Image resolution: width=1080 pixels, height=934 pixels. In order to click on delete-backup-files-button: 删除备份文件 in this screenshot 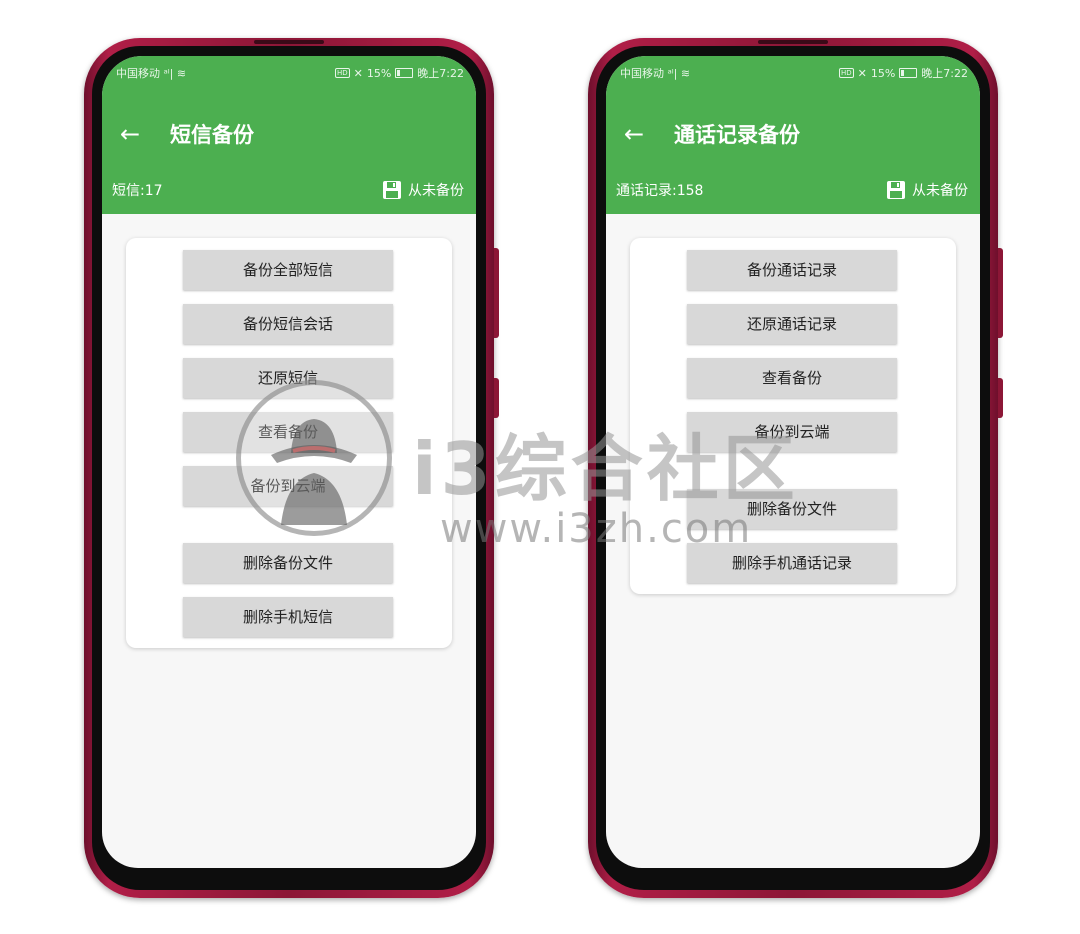, I will do `click(288, 563)`.